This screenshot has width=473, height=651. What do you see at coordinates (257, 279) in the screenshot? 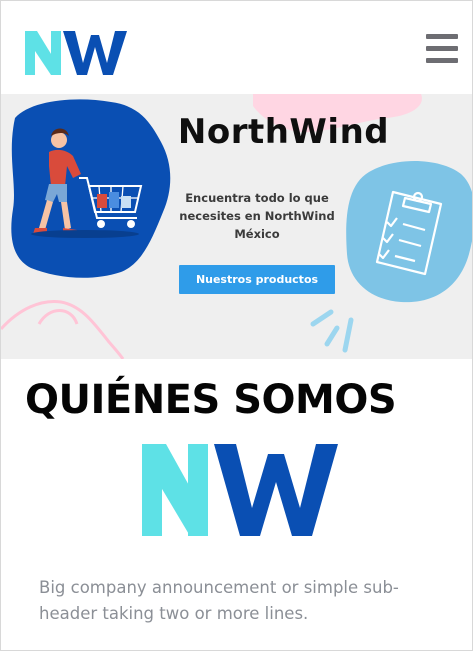
I see `products-button: Nuestros productos` at bounding box center [257, 279].